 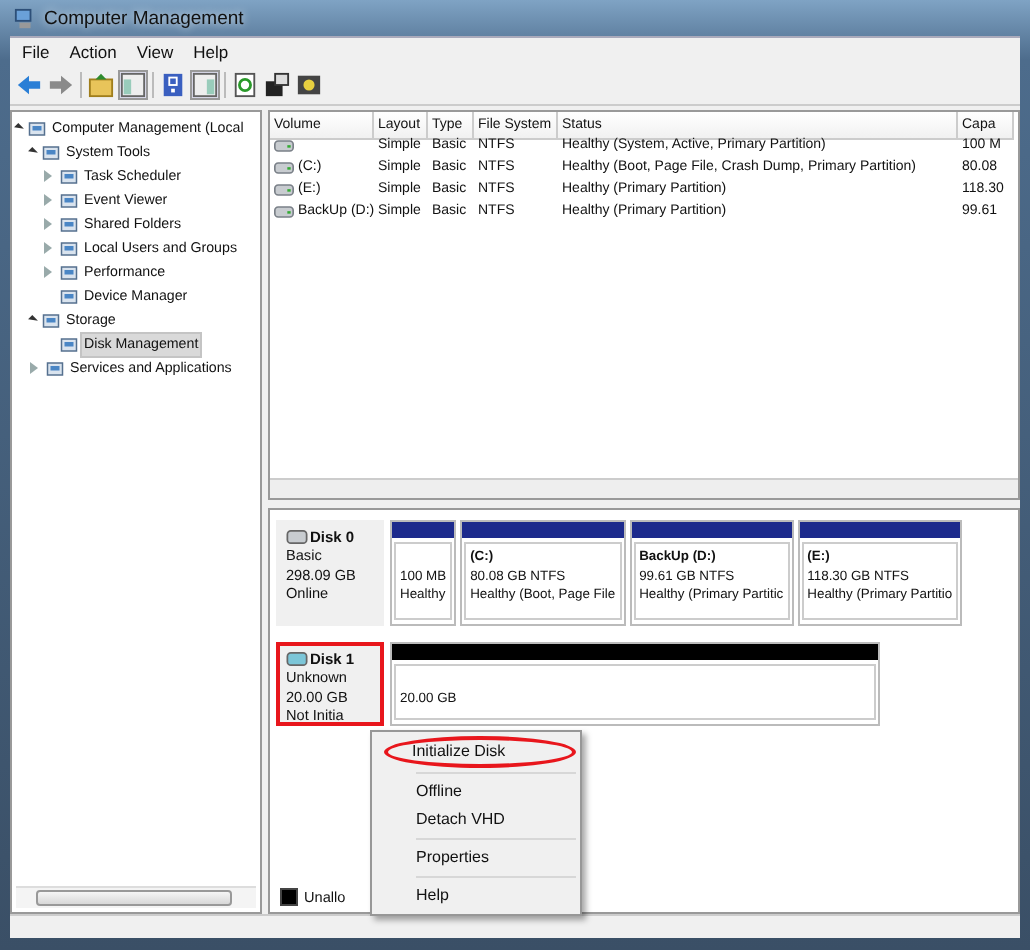 What do you see at coordinates (61, 85) in the screenshot?
I see `forward-arrow-icon` at bounding box center [61, 85].